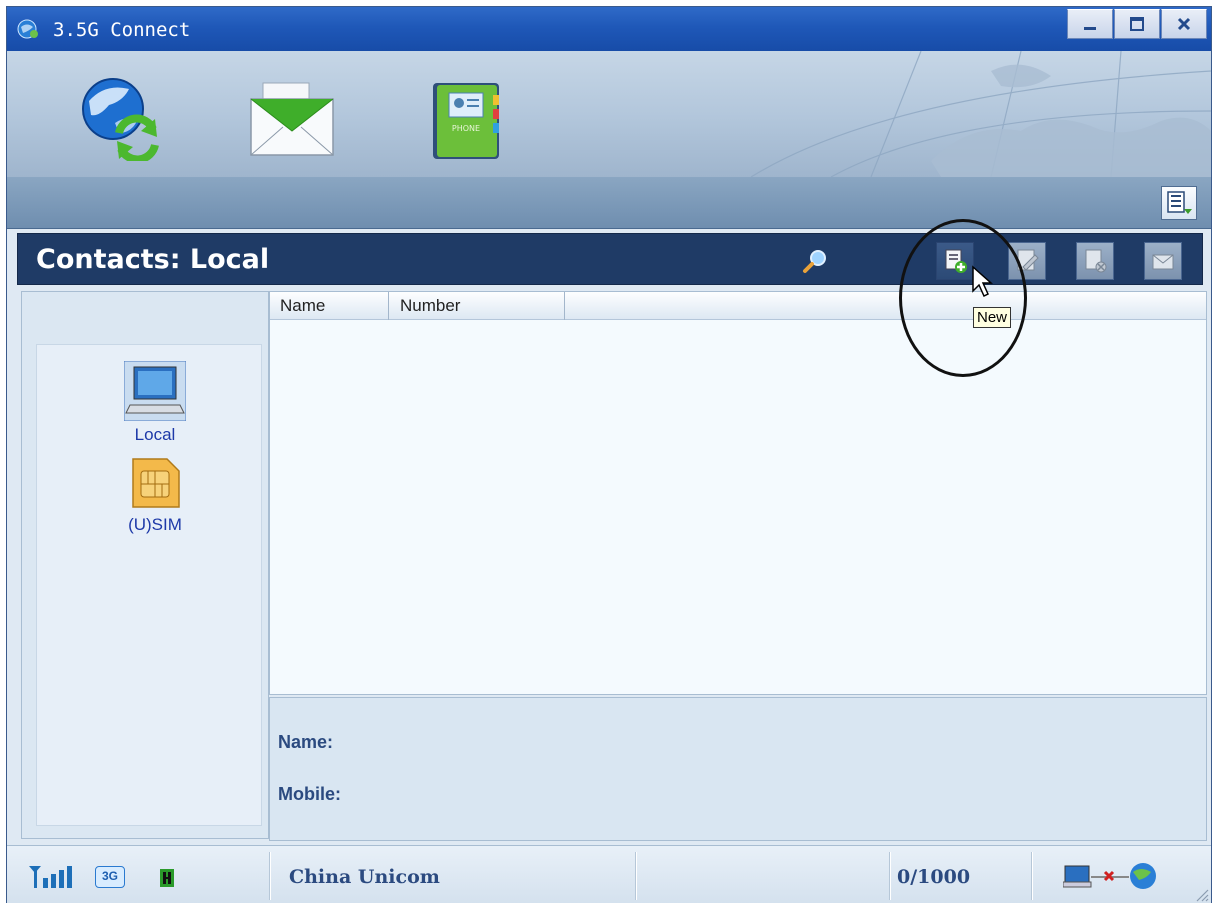  I want to click on contact-details: Name: Mobile:, so click(738, 769).